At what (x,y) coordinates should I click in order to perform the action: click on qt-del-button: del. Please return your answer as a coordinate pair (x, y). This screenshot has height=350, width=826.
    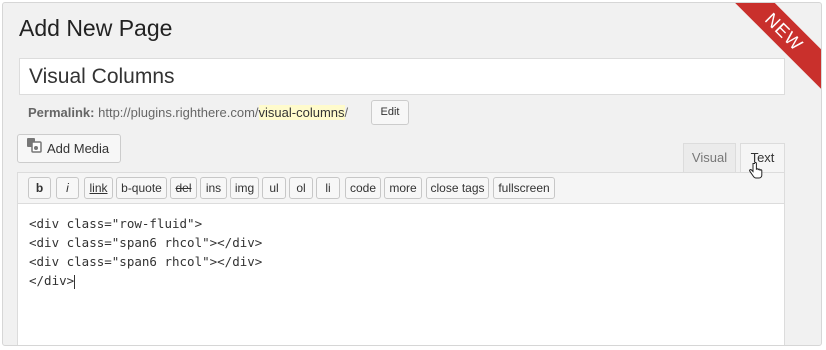
    Looking at the image, I should click on (183, 188).